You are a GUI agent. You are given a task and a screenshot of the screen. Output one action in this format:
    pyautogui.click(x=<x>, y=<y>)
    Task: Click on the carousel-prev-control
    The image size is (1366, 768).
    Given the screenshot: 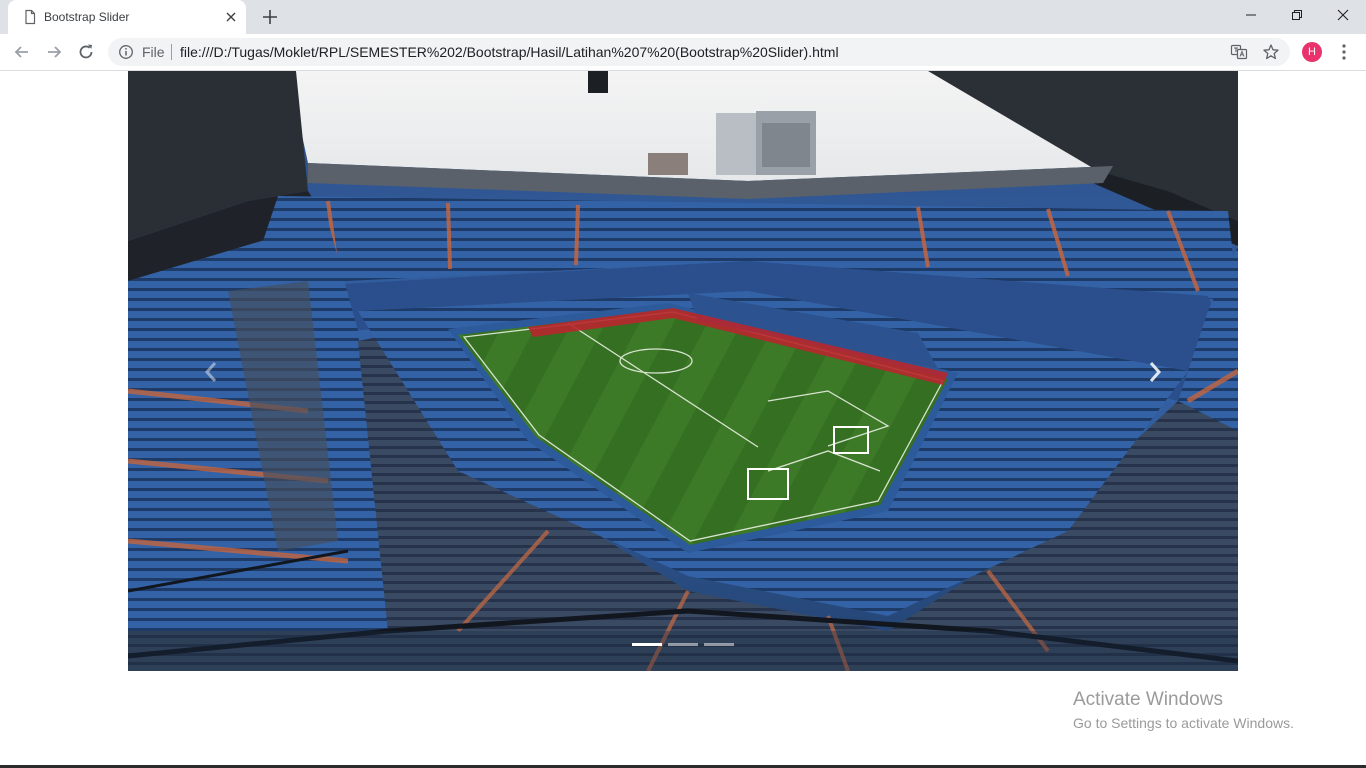 What is the action you would take?
    pyautogui.click(x=211, y=371)
    